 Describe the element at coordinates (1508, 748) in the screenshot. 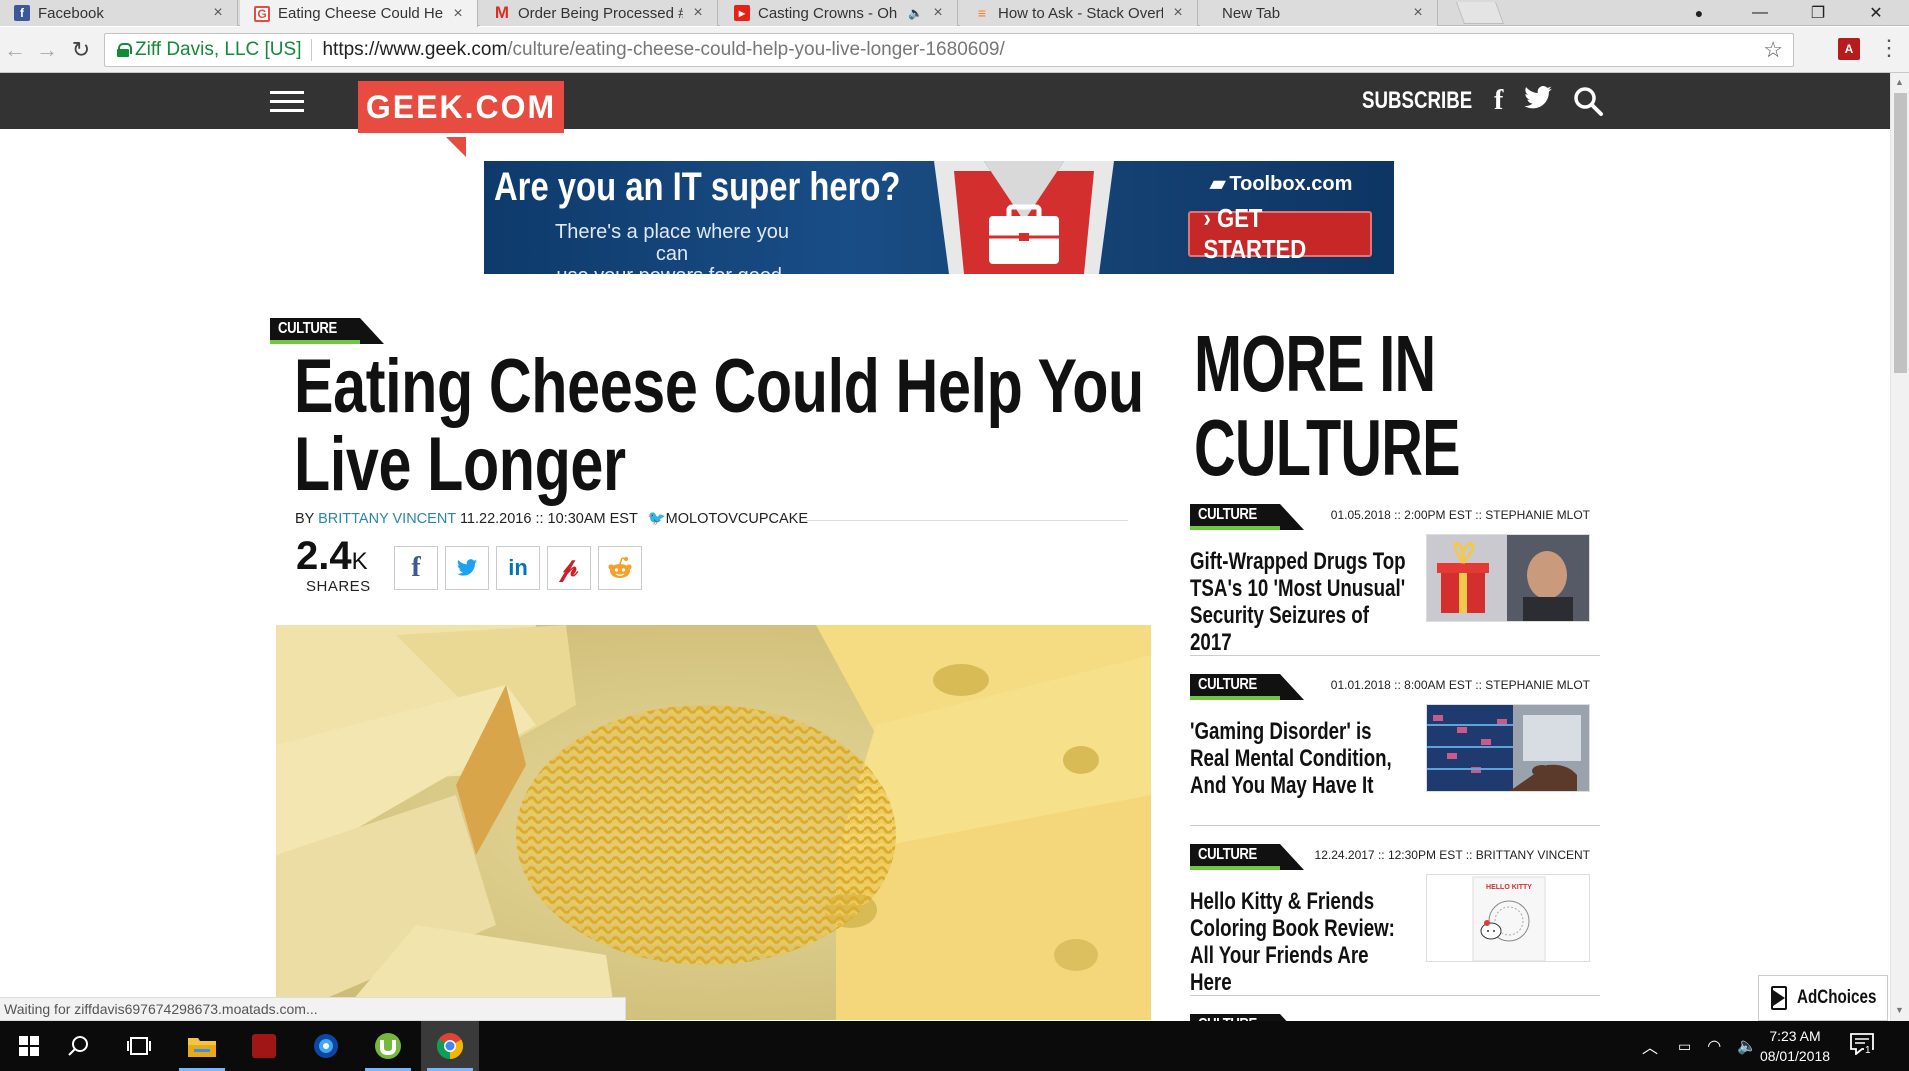

I see `card-thumbnail-gaming` at that location.